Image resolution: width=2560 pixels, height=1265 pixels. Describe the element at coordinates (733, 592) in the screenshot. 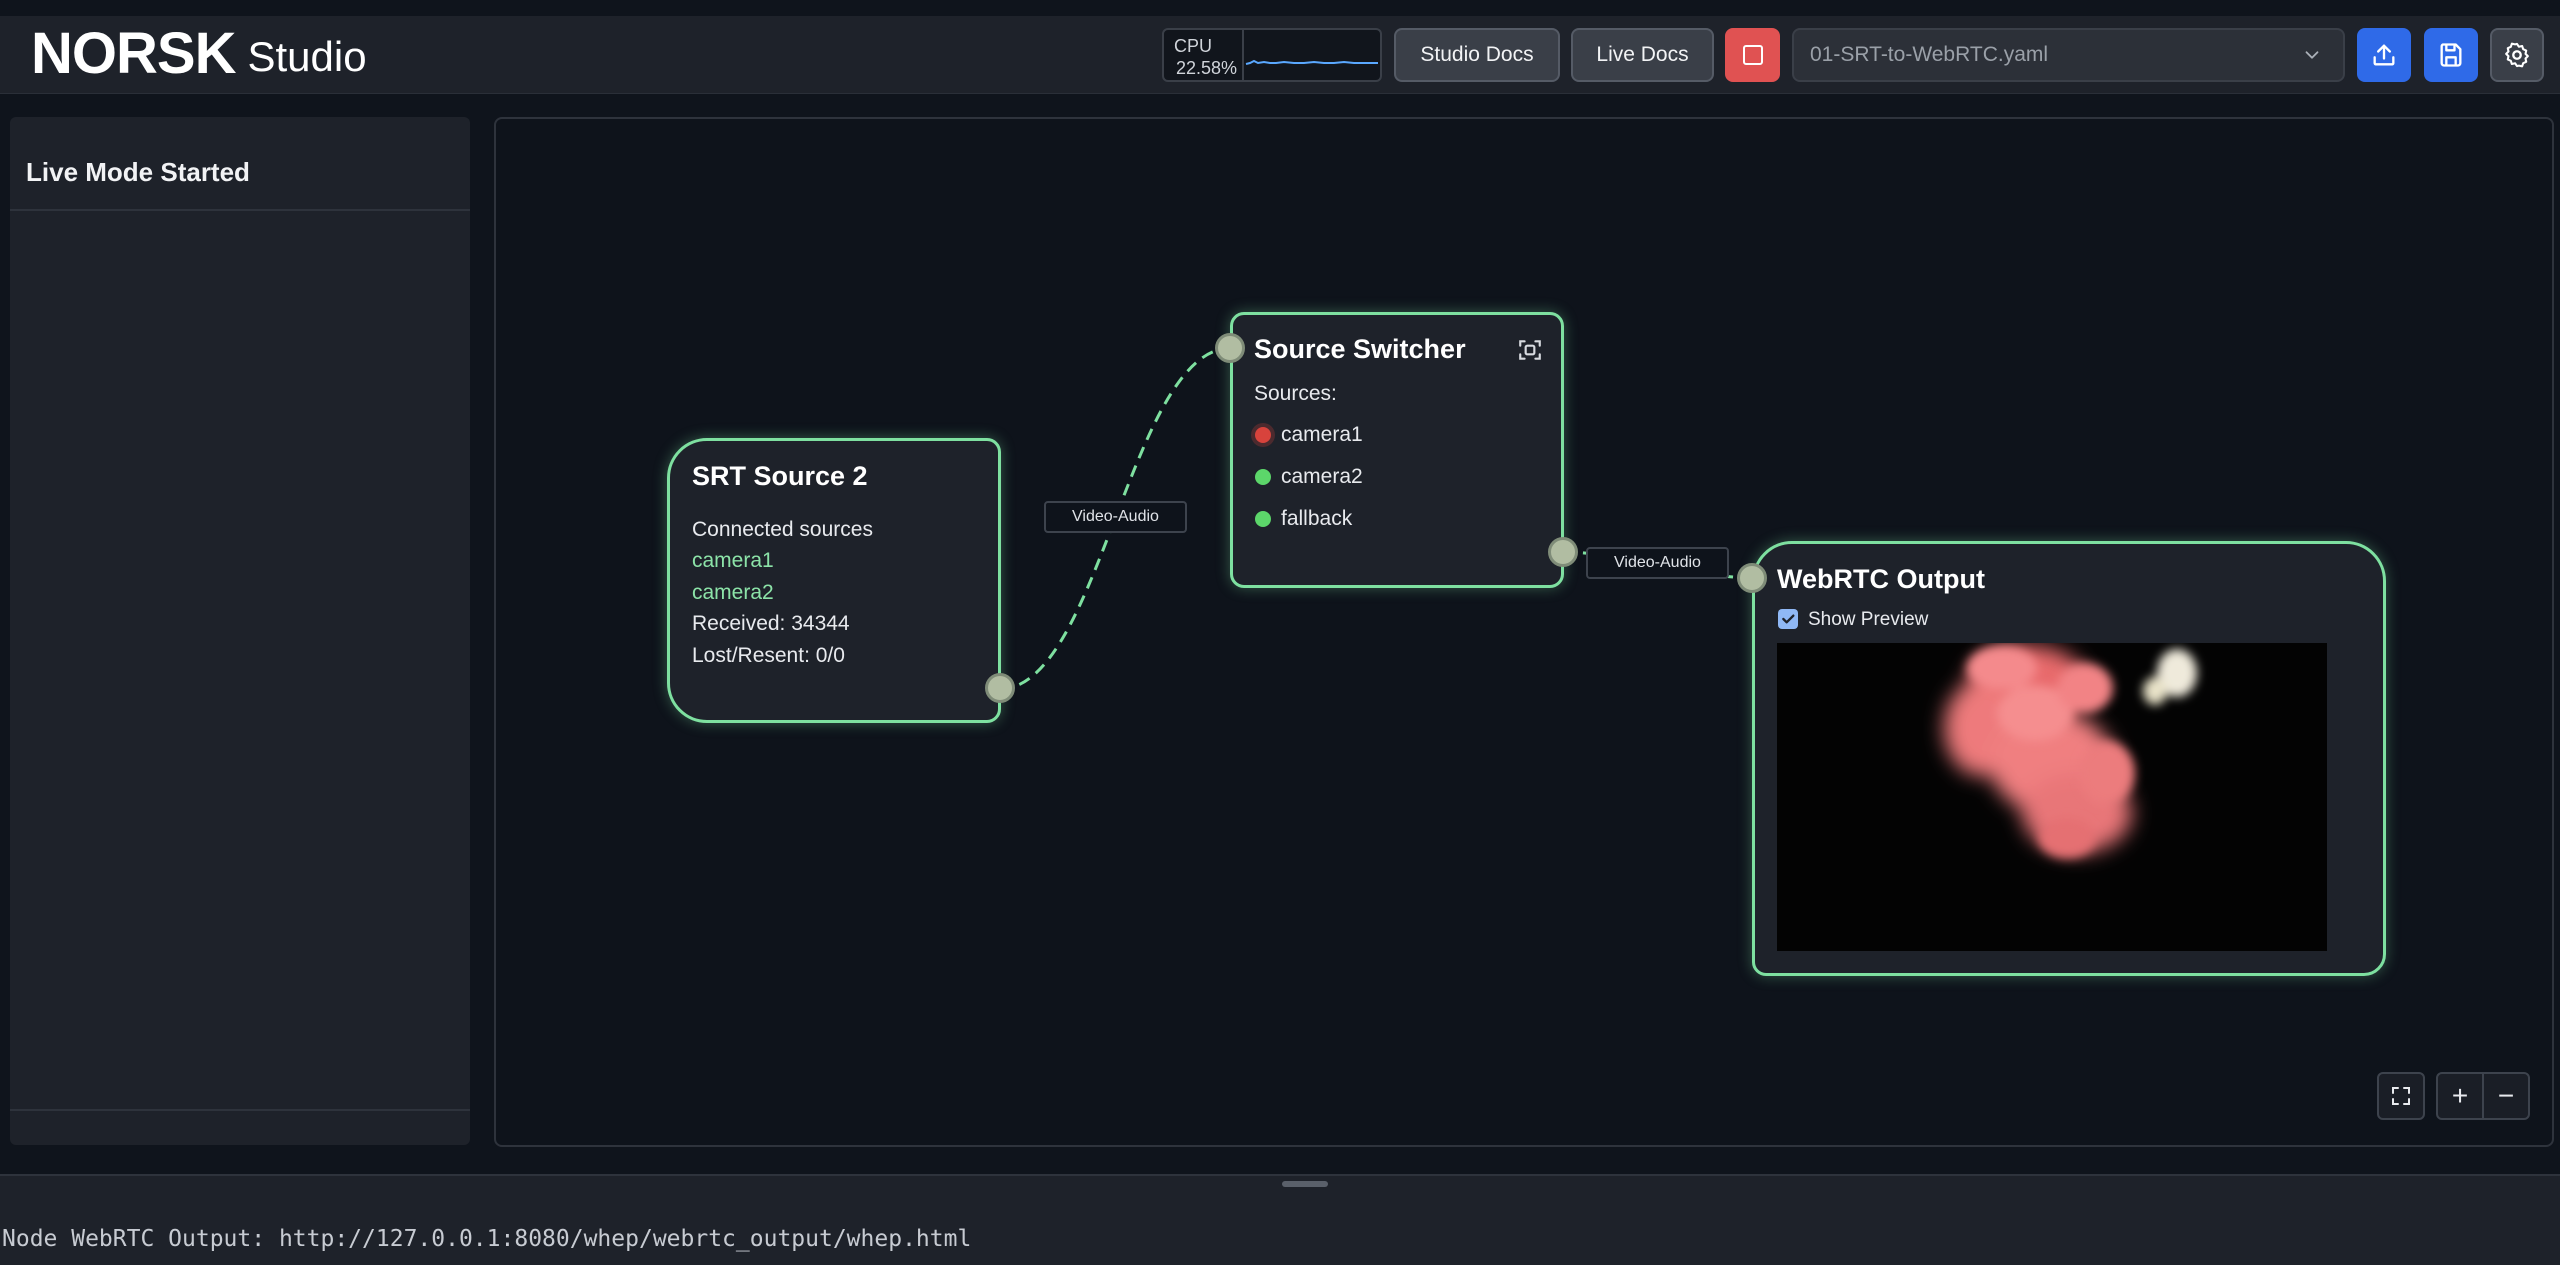

I see `connected-source-item: camera2` at that location.